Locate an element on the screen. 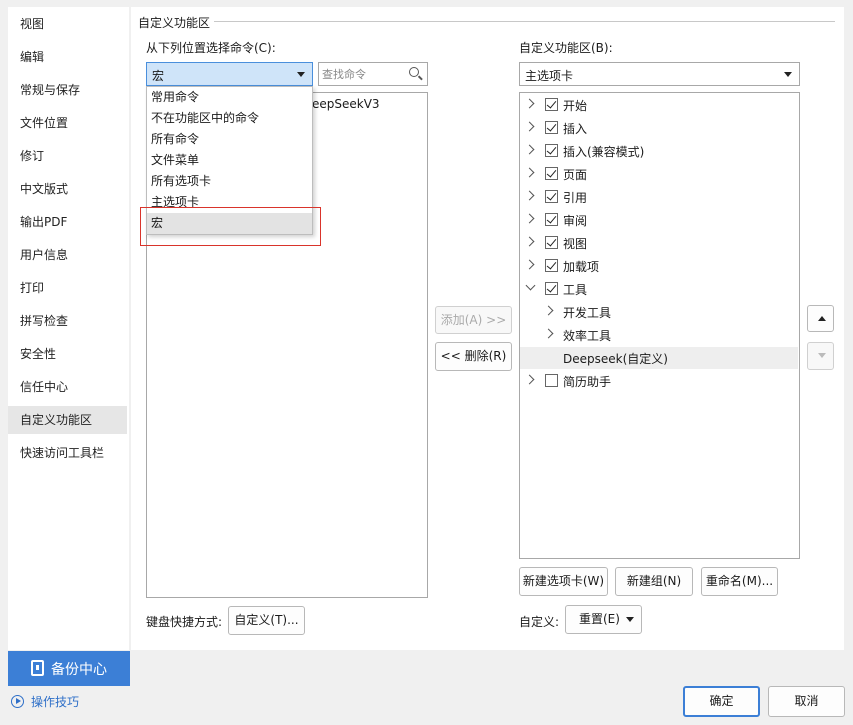 The width and height of the screenshot is (853, 725). tree-item-label: 开发工具 is located at coordinates (587, 313).